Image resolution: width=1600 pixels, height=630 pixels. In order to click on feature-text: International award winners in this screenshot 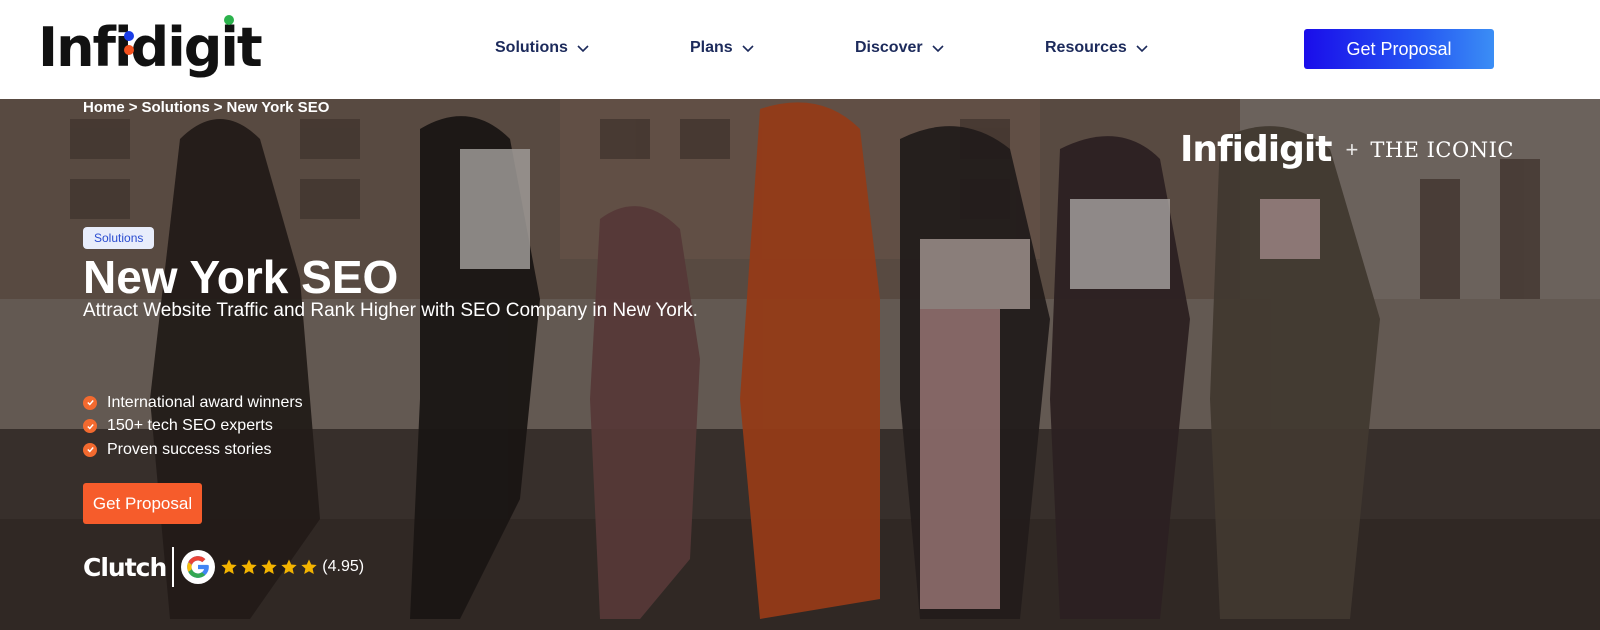, I will do `click(205, 402)`.